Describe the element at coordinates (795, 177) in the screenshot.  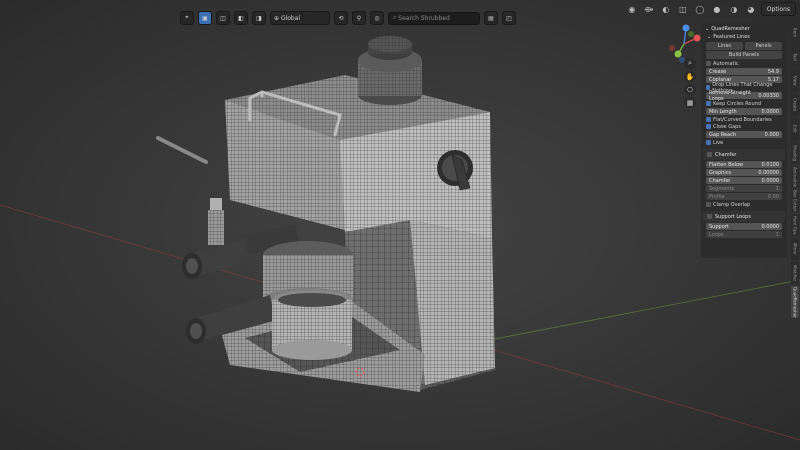
I see `tab-animation: Animation` at that location.